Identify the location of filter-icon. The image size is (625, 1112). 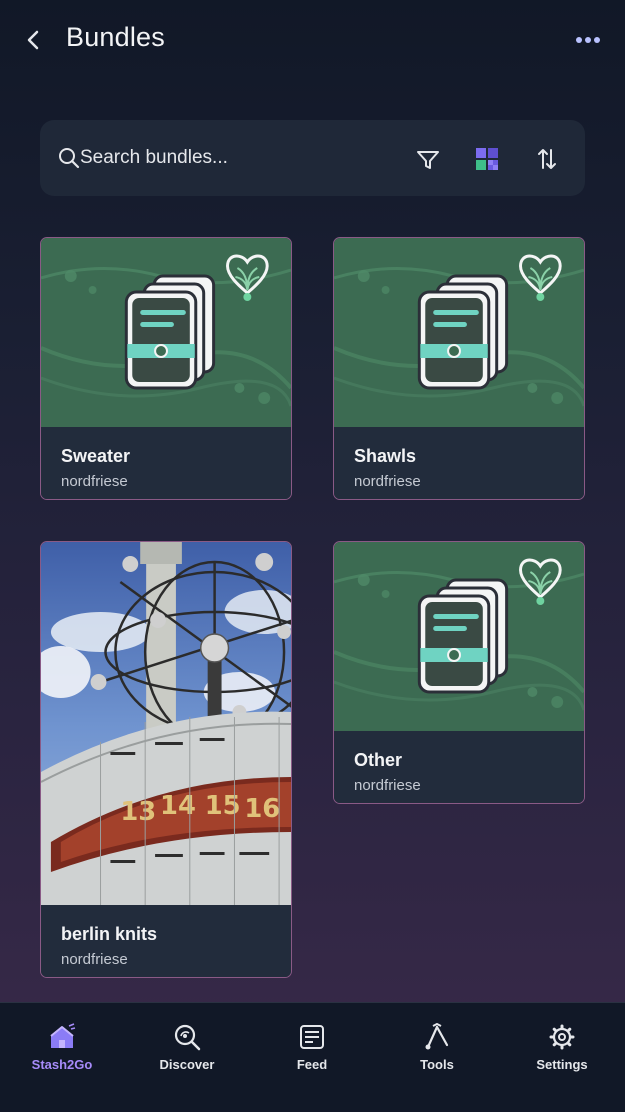
(428, 159).